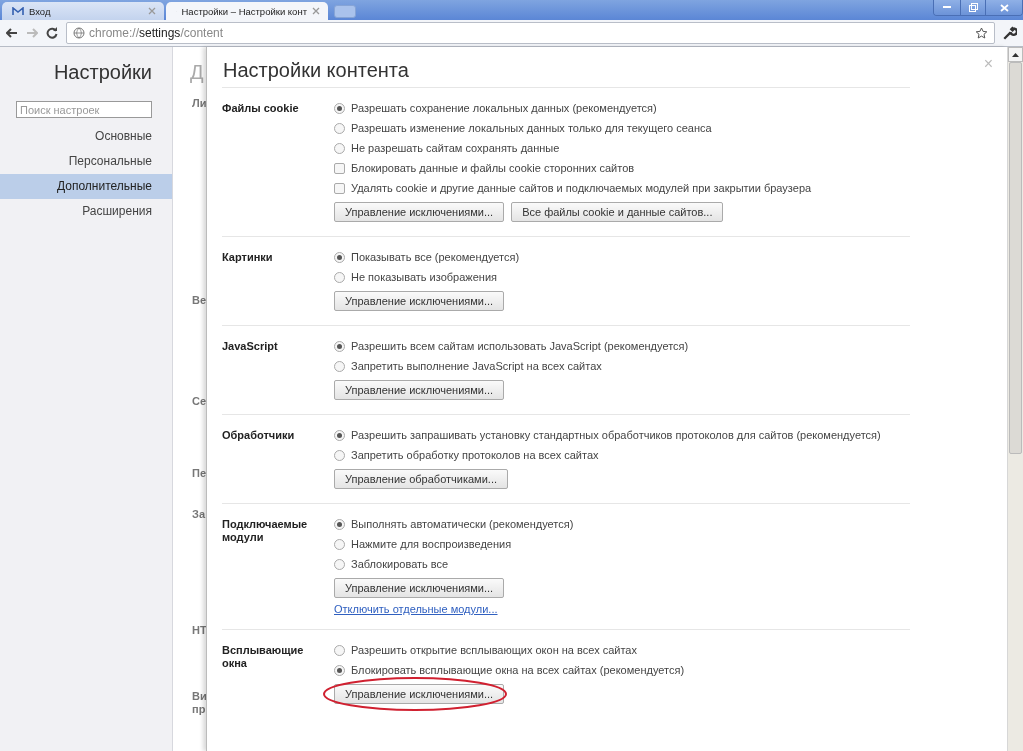  What do you see at coordinates (530, 33) in the screenshot?
I see `address-bar: chrome://settings/content` at bounding box center [530, 33].